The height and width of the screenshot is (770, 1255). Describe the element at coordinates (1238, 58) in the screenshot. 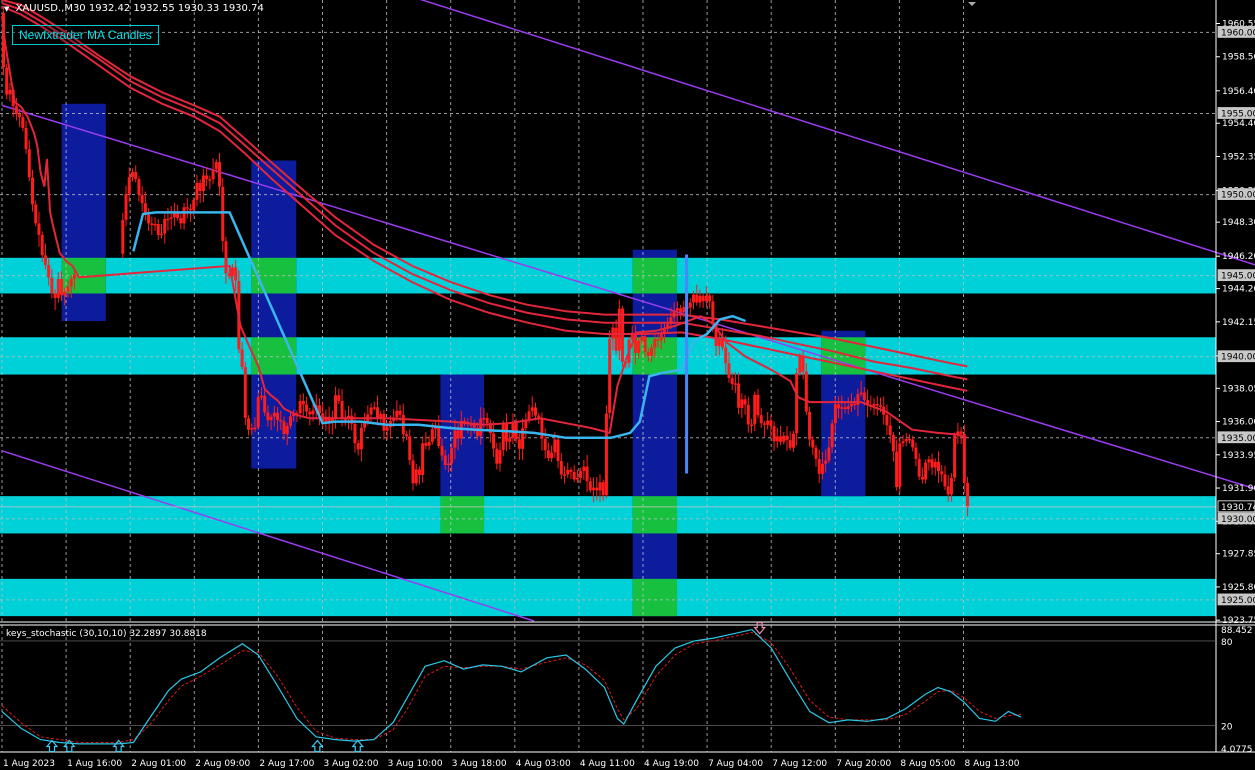

I see `price-tick-label: 1958.50` at that location.